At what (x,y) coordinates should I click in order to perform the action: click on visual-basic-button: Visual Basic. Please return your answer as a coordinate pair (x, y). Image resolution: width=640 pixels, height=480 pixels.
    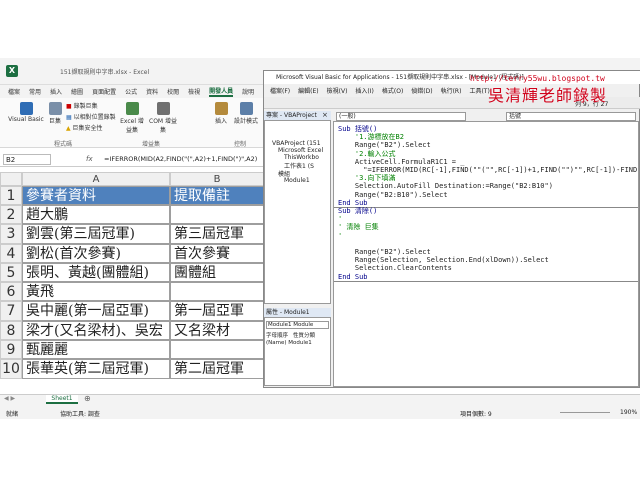
    Looking at the image, I should click on (26, 112).